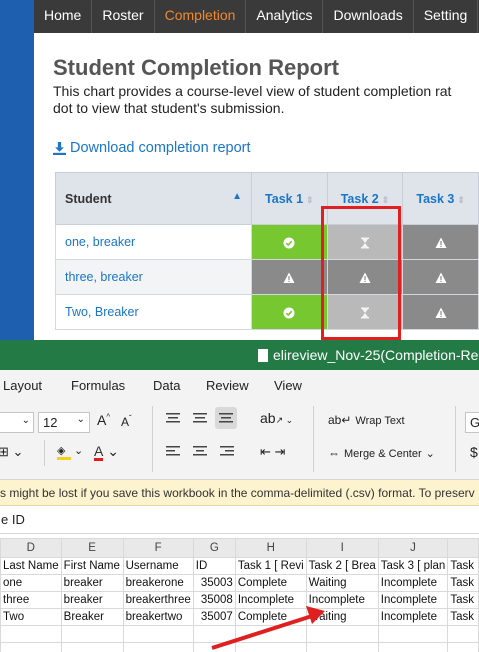 Image resolution: width=479 pixels, height=652 pixels. What do you see at coordinates (239, 520) in the screenshot?
I see `formula-bar: e ID` at bounding box center [239, 520].